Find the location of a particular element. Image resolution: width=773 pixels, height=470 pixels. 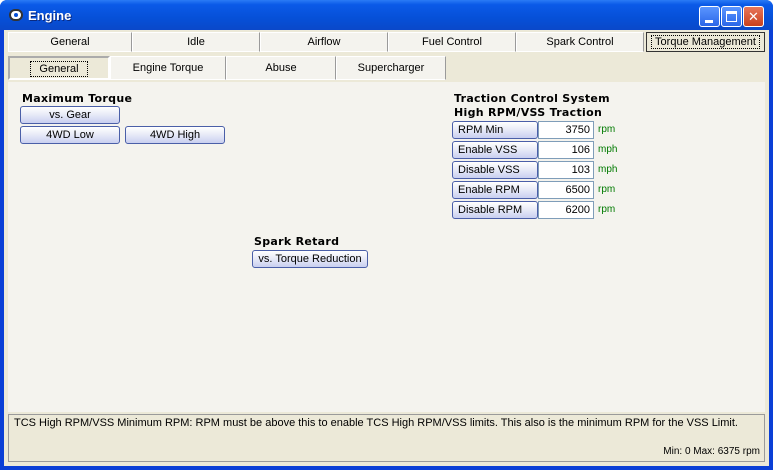

close-button: ✕ is located at coordinates (753, 16).